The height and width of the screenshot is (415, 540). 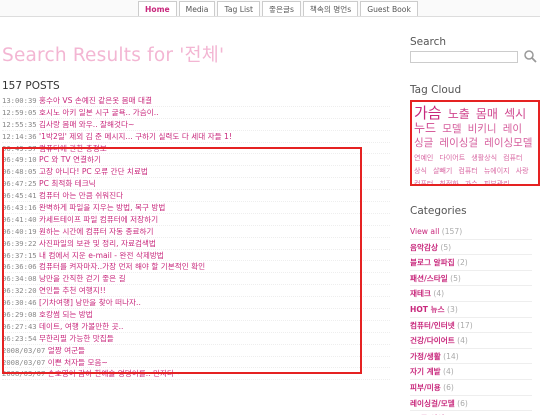 I want to click on post-time: 06:36:06, so click(x=19, y=267).